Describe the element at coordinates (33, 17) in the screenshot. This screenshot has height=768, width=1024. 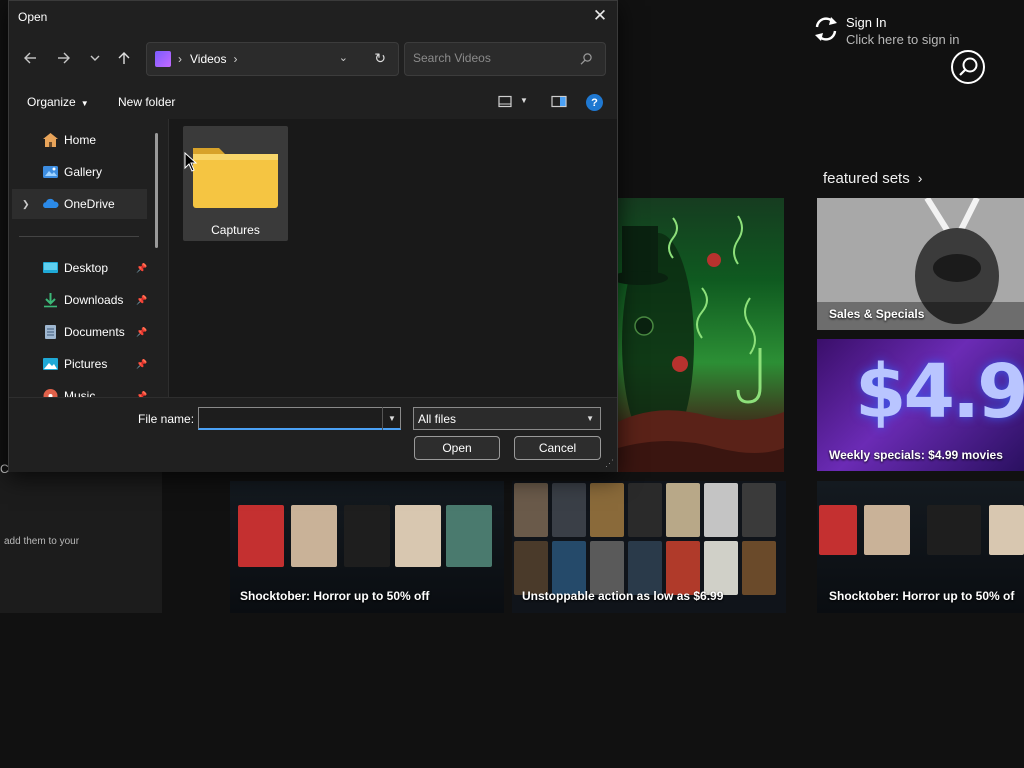
I see `dialog-title: Open` at that location.